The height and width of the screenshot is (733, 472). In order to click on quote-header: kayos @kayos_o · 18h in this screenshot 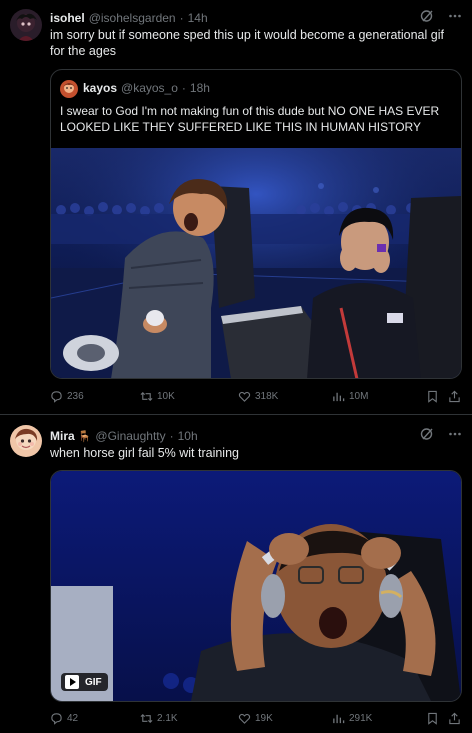, I will do `click(146, 88)`.